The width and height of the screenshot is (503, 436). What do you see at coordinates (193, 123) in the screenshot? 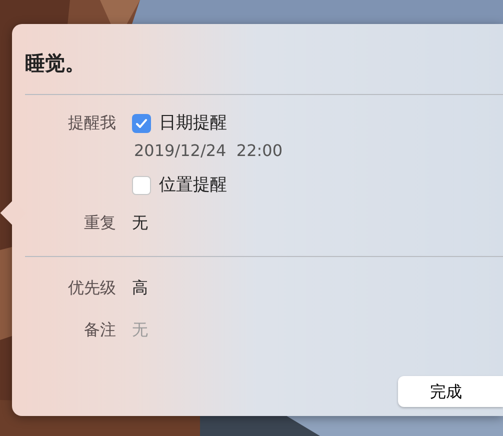
I see `checkbox-label: 日期提醒` at bounding box center [193, 123].